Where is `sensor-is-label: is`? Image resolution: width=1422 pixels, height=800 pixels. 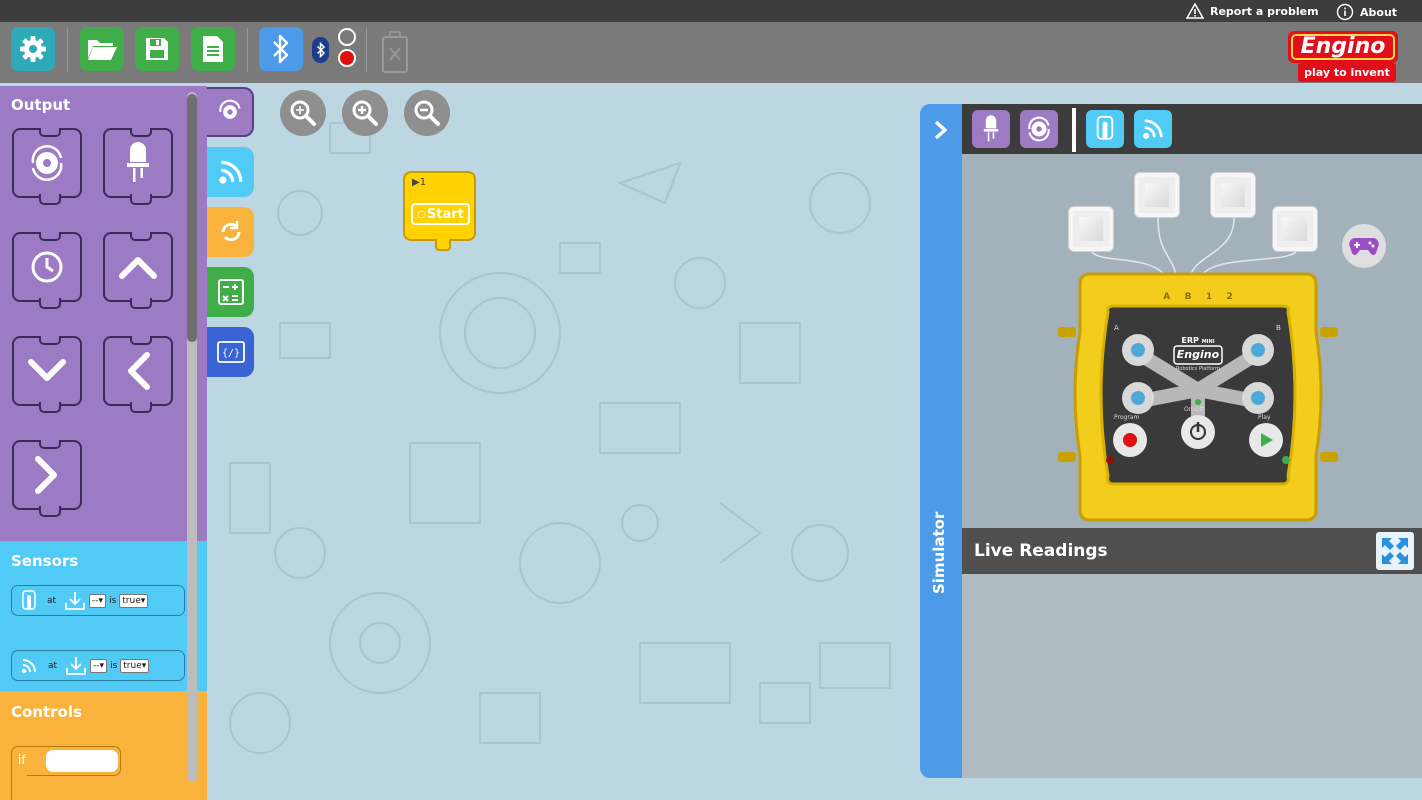 sensor-is-label: is is located at coordinates (113, 600).